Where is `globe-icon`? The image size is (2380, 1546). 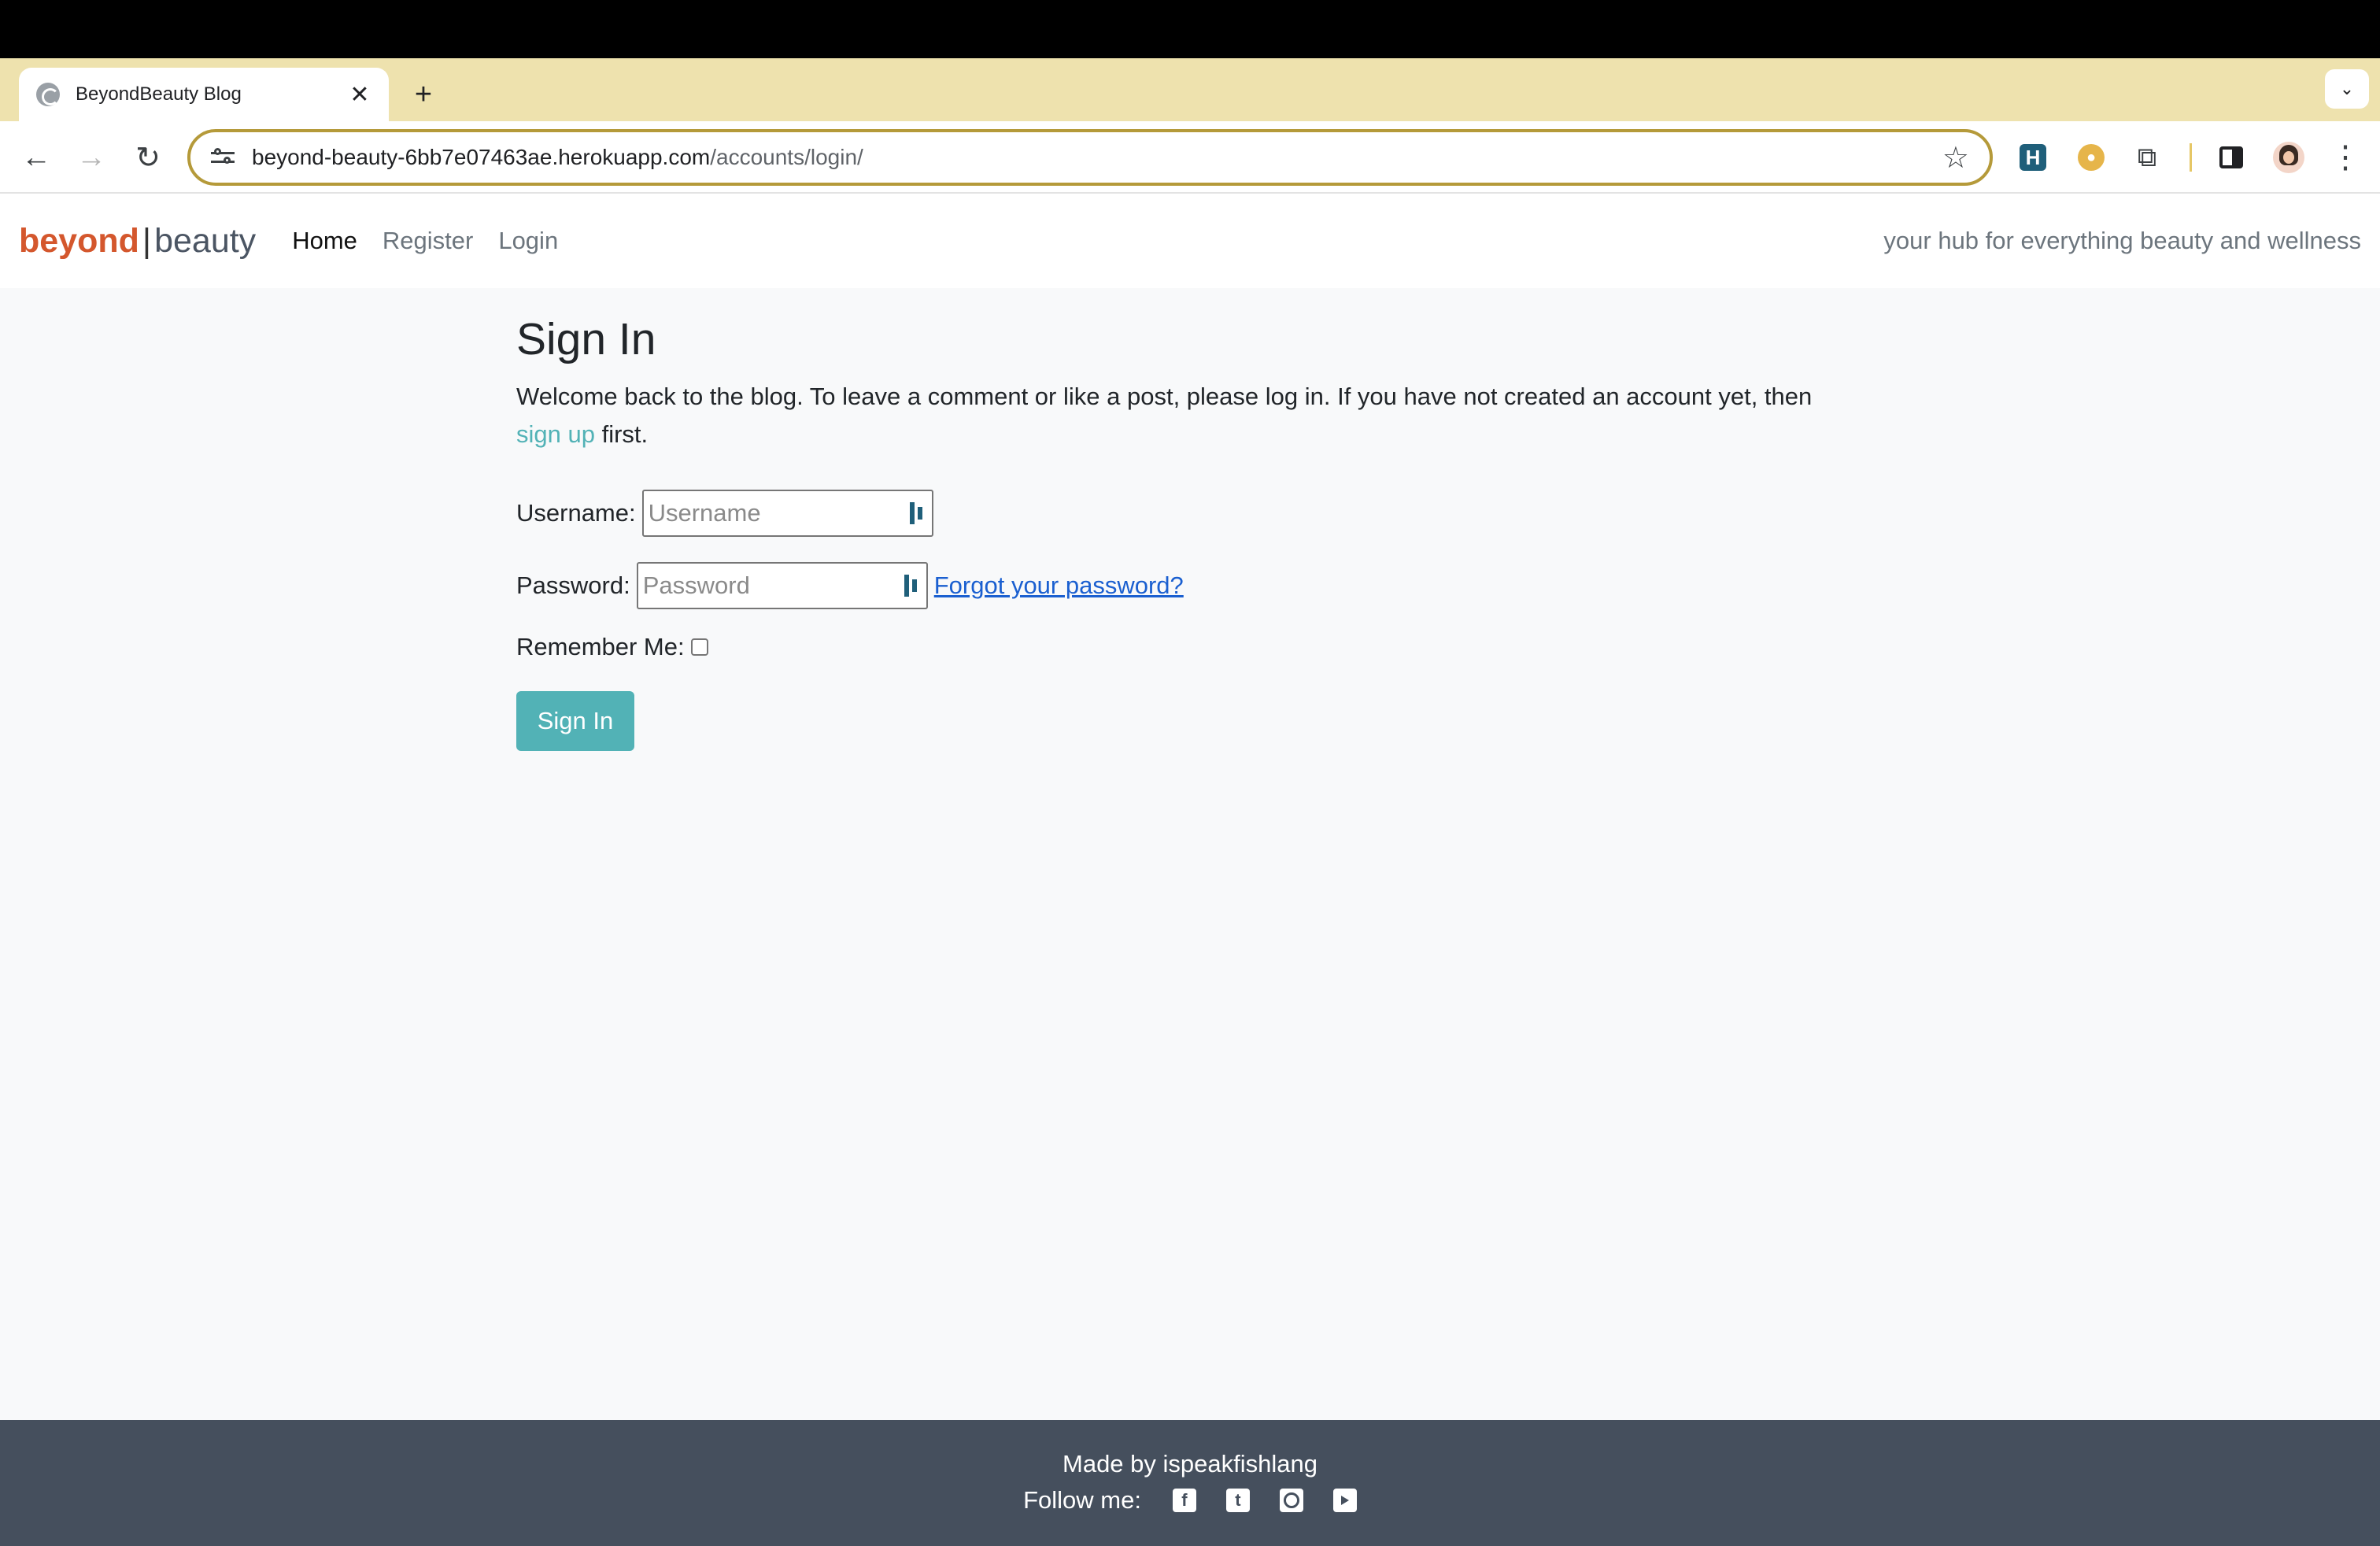
globe-icon is located at coordinates (48, 95).